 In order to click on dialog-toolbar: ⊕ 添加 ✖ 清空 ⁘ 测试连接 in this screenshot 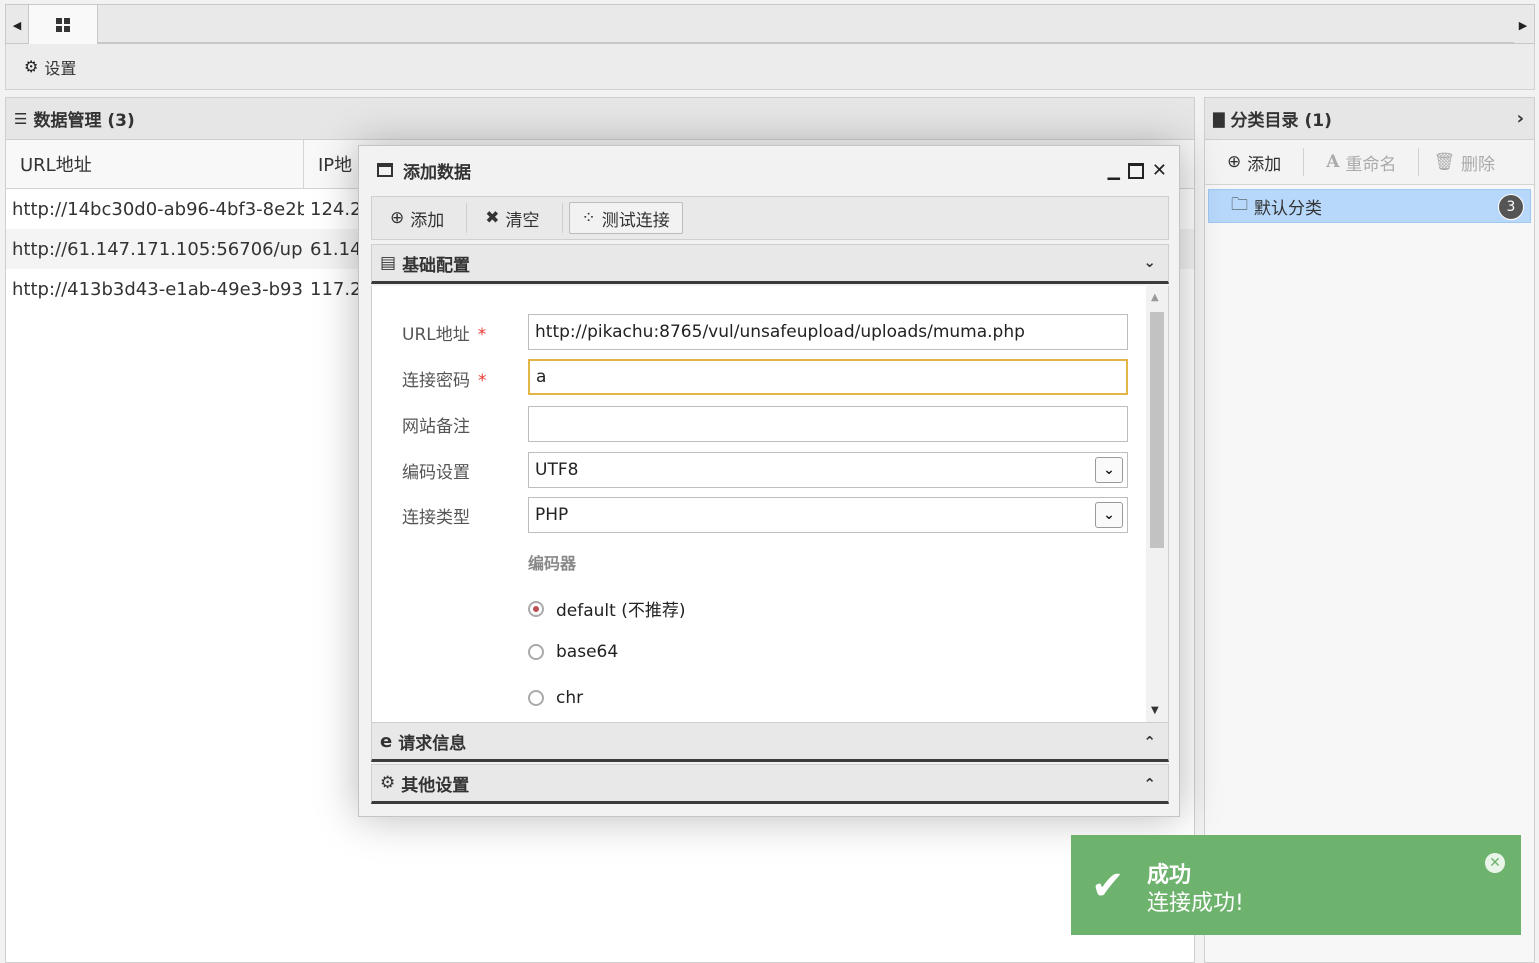, I will do `click(770, 218)`.